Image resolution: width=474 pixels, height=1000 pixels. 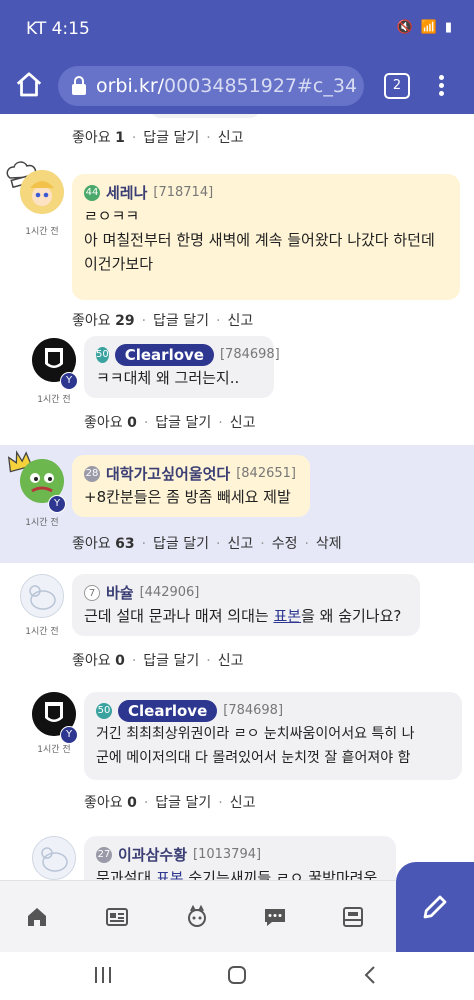 I want to click on comment-text: 이건가보다, so click(x=119, y=264).